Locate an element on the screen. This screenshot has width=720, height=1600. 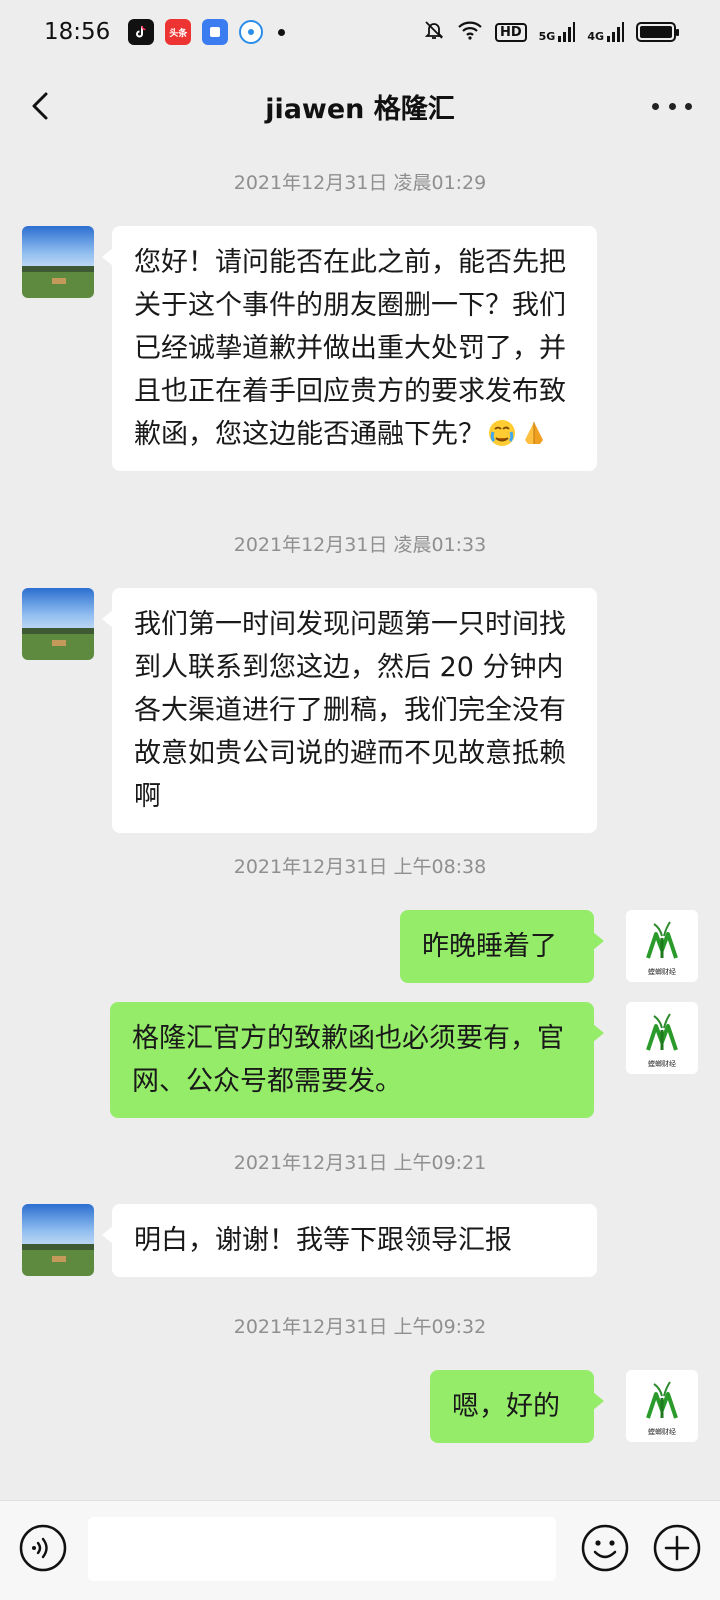
more-icon is located at coordinates (655, 106).